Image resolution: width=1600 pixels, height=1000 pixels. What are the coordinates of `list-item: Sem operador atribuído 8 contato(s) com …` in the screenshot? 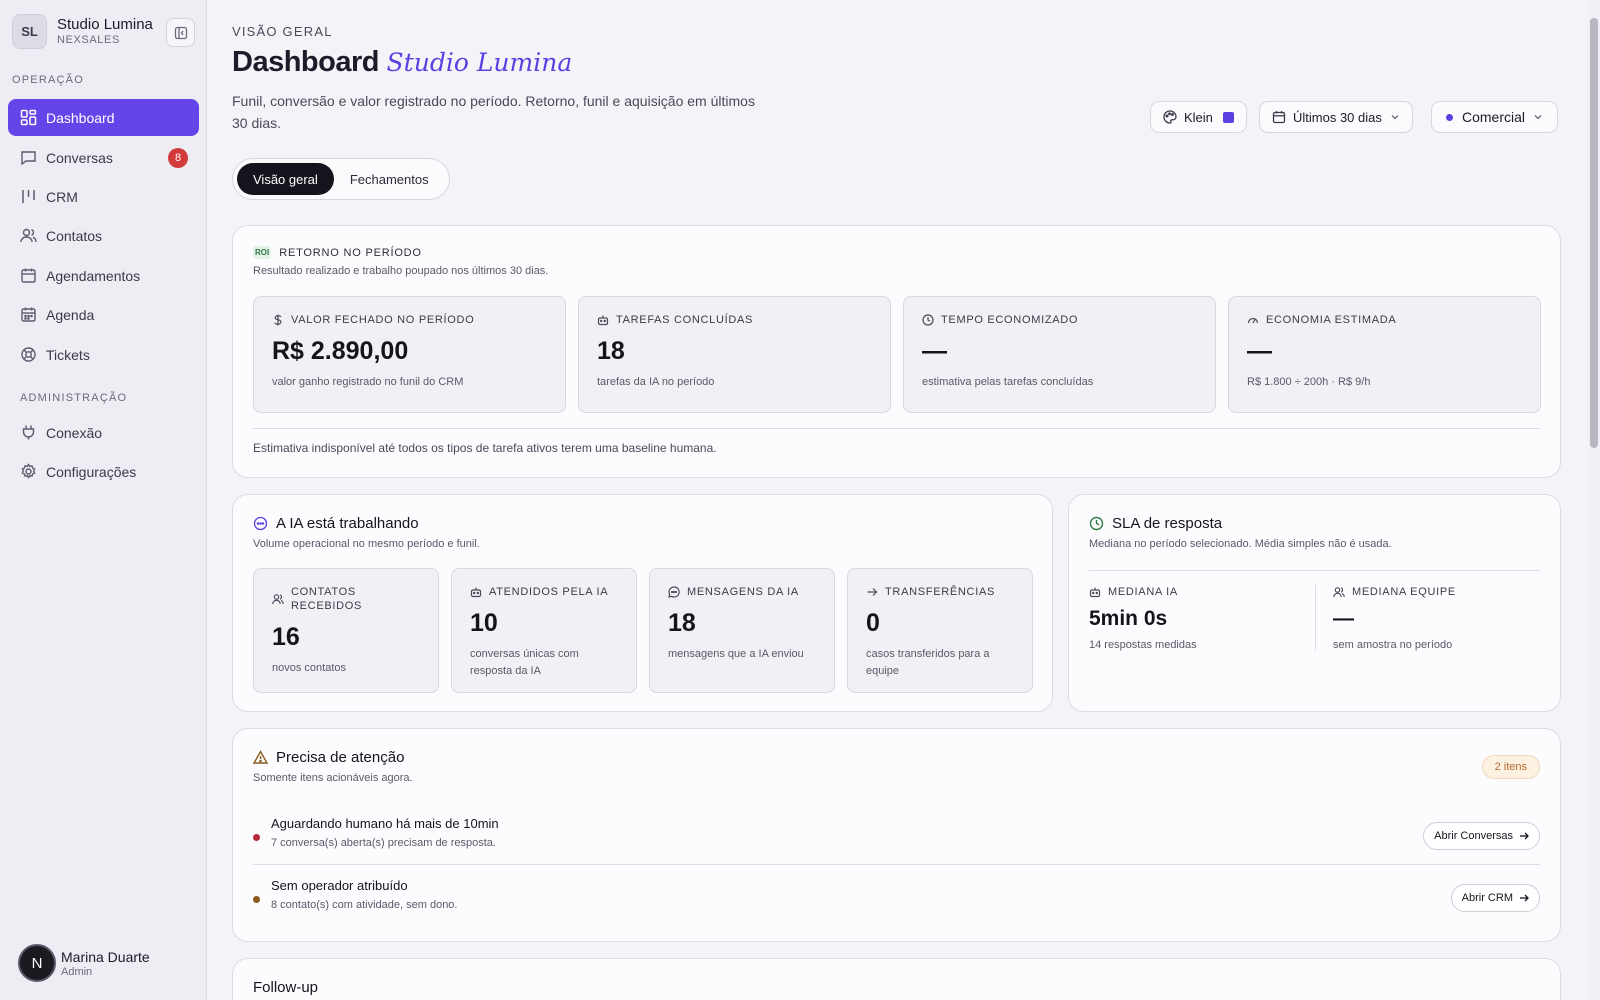 It's located at (896, 903).